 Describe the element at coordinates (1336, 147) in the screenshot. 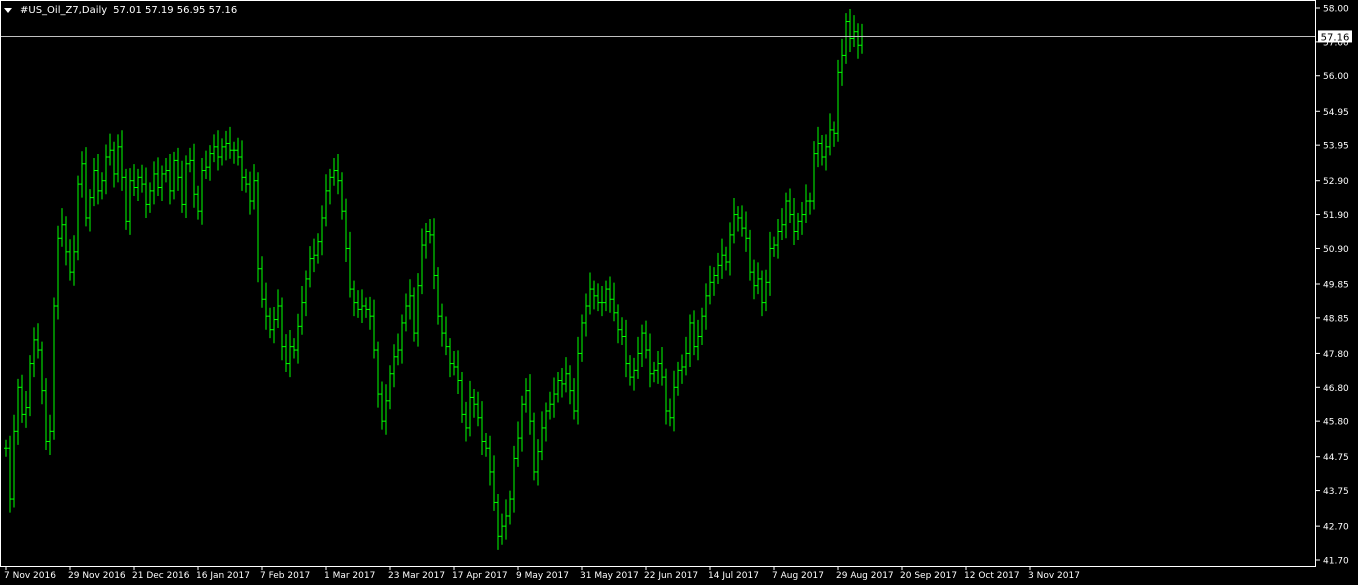

I see `y-tick-label: 53.95` at that location.